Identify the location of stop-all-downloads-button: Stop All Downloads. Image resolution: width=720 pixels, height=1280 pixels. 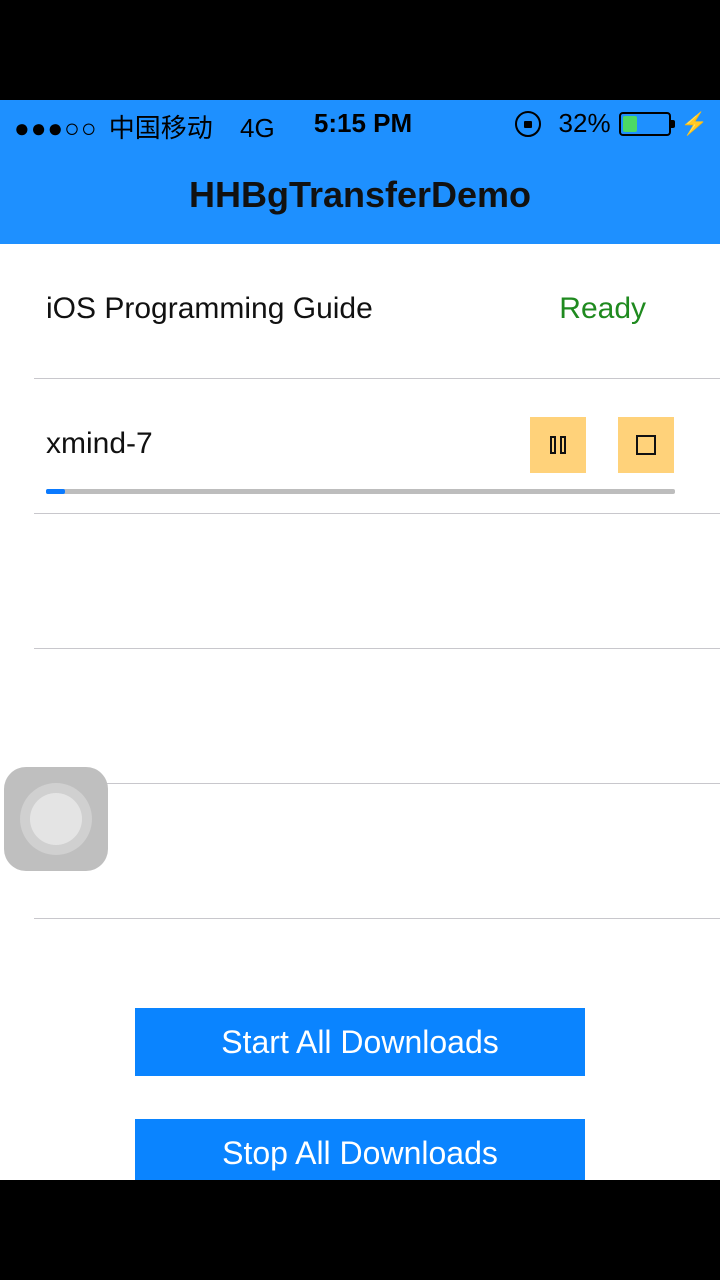
(360, 1149).